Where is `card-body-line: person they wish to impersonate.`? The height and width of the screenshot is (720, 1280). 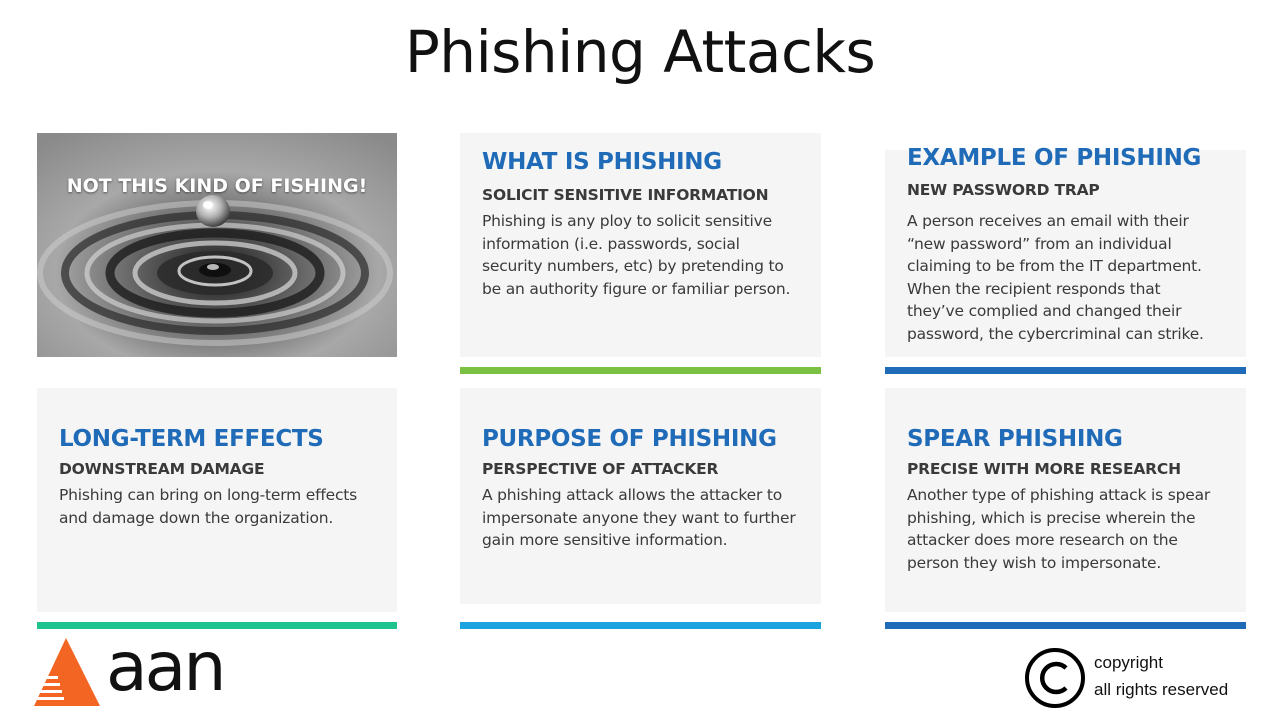
card-body-line: person they wish to impersonate. is located at coordinates (1034, 562).